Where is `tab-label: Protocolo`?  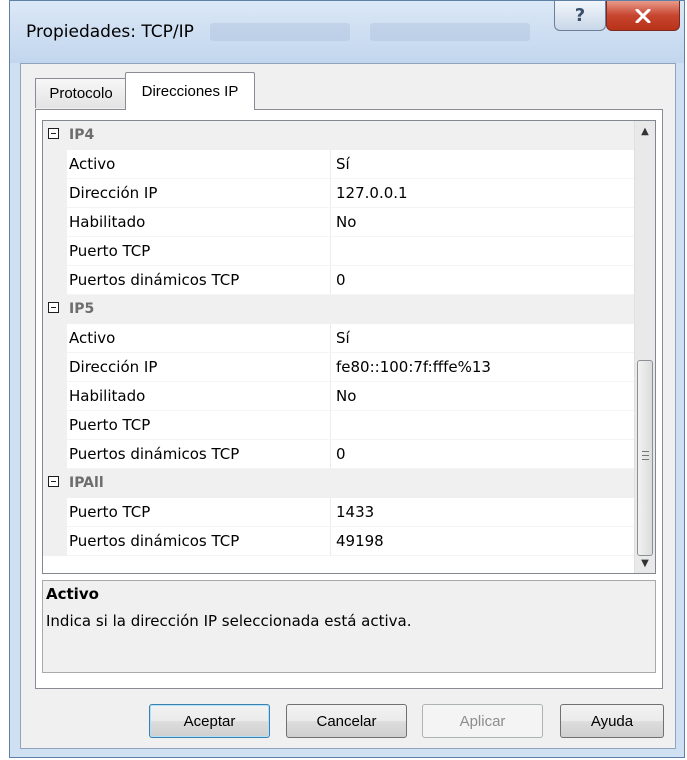
tab-label: Protocolo is located at coordinates (81, 93).